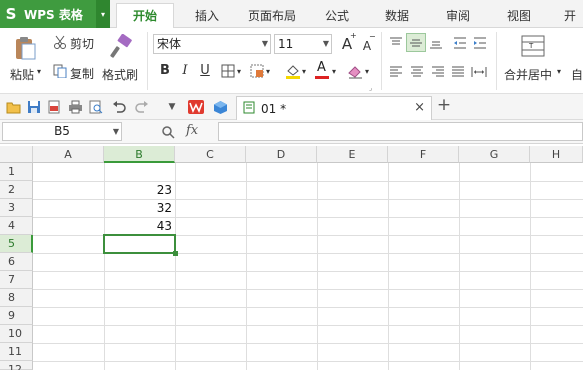 The width and height of the screenshot is (583, 370). I want to click on column-header-a: A, so click(68, 154).